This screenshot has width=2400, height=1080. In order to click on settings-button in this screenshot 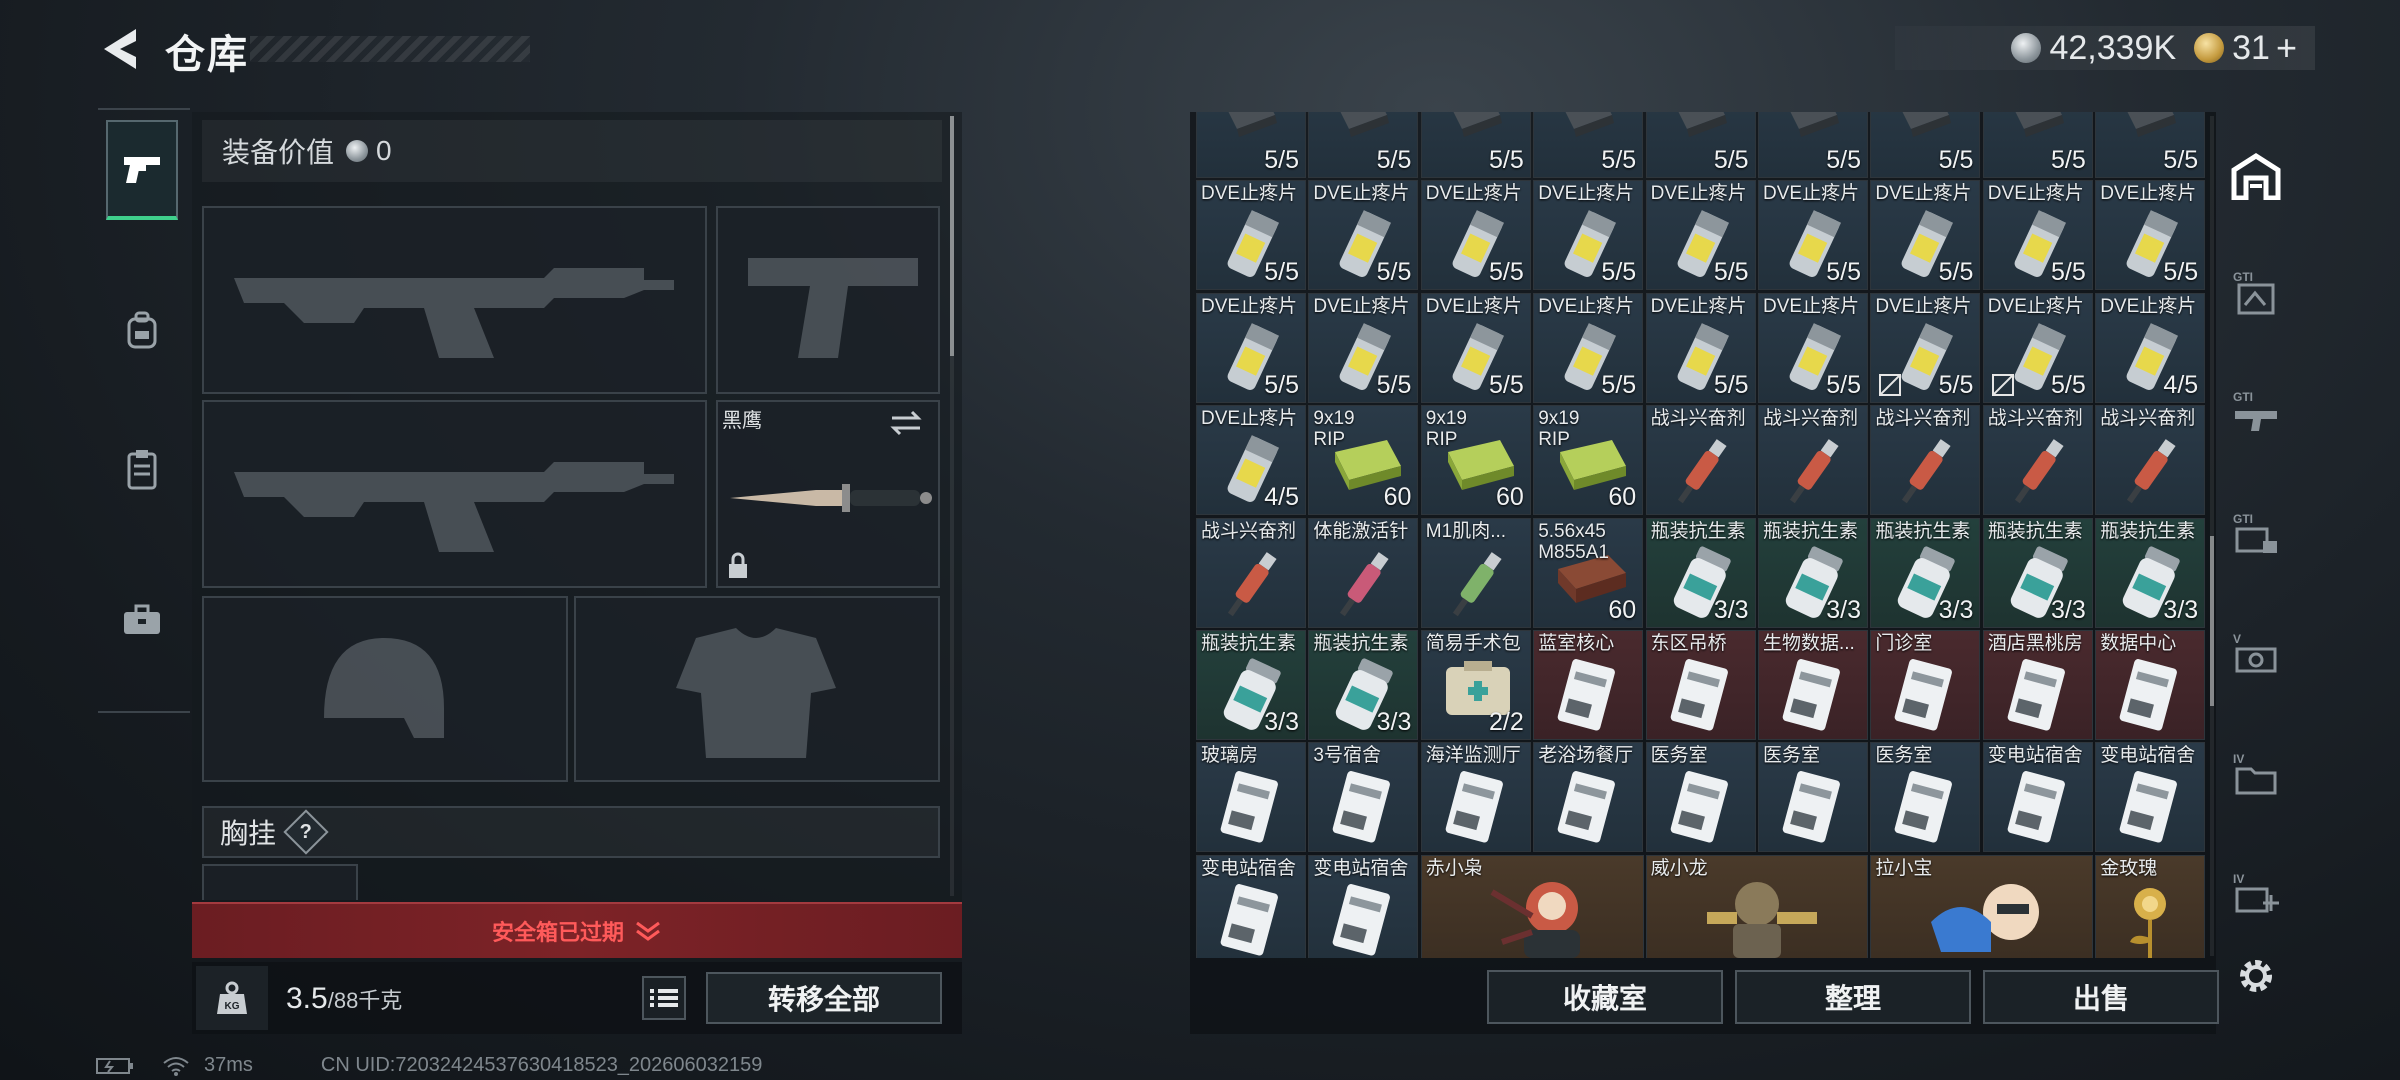, I will do `click(2256, 976)`.